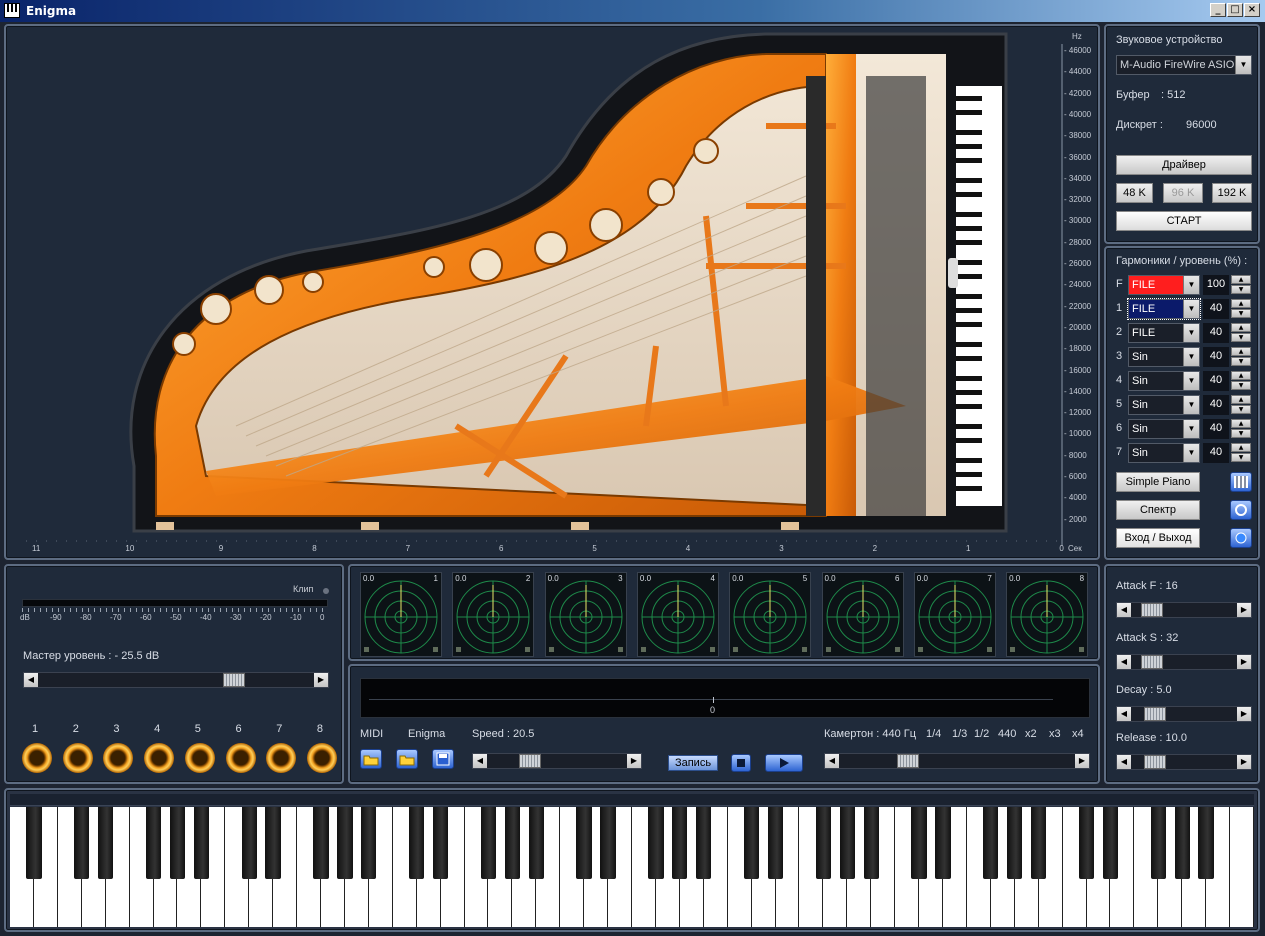  What do you see at coordinates (176, 680) in the screenshot?
I see `master-level-slider: ◀ ▶` at bounding box center [176, 680].